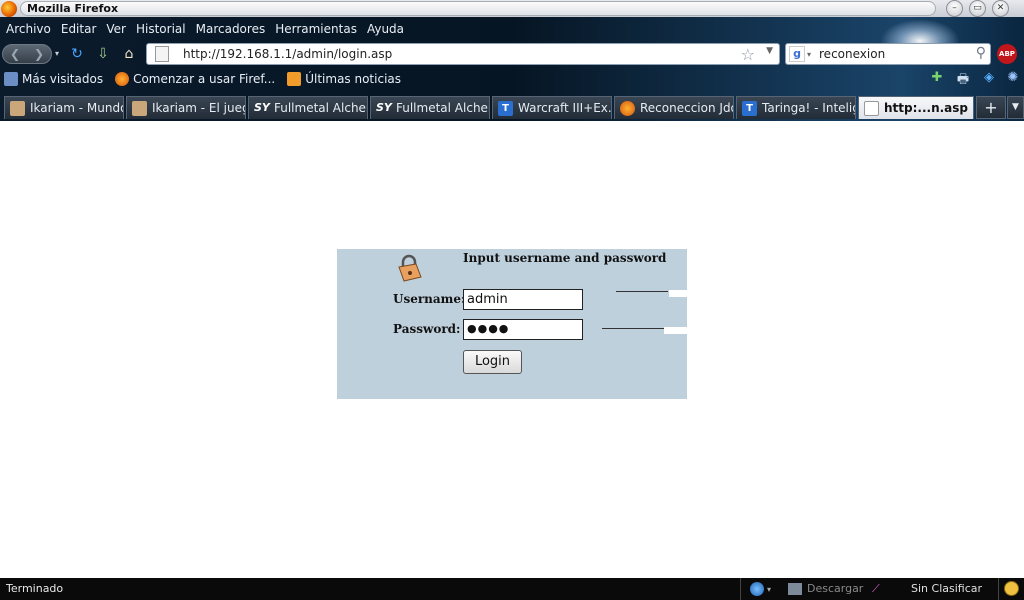  I want to click on bookmark-star-icon: ☆, so click(748, 54).